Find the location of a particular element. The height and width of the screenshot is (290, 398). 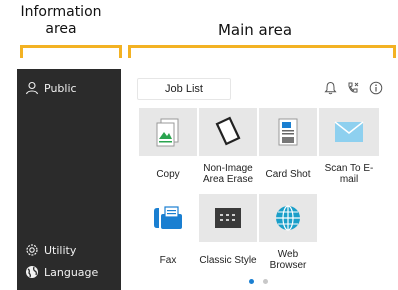

public-label: Public is located at coordinates (60, 88).